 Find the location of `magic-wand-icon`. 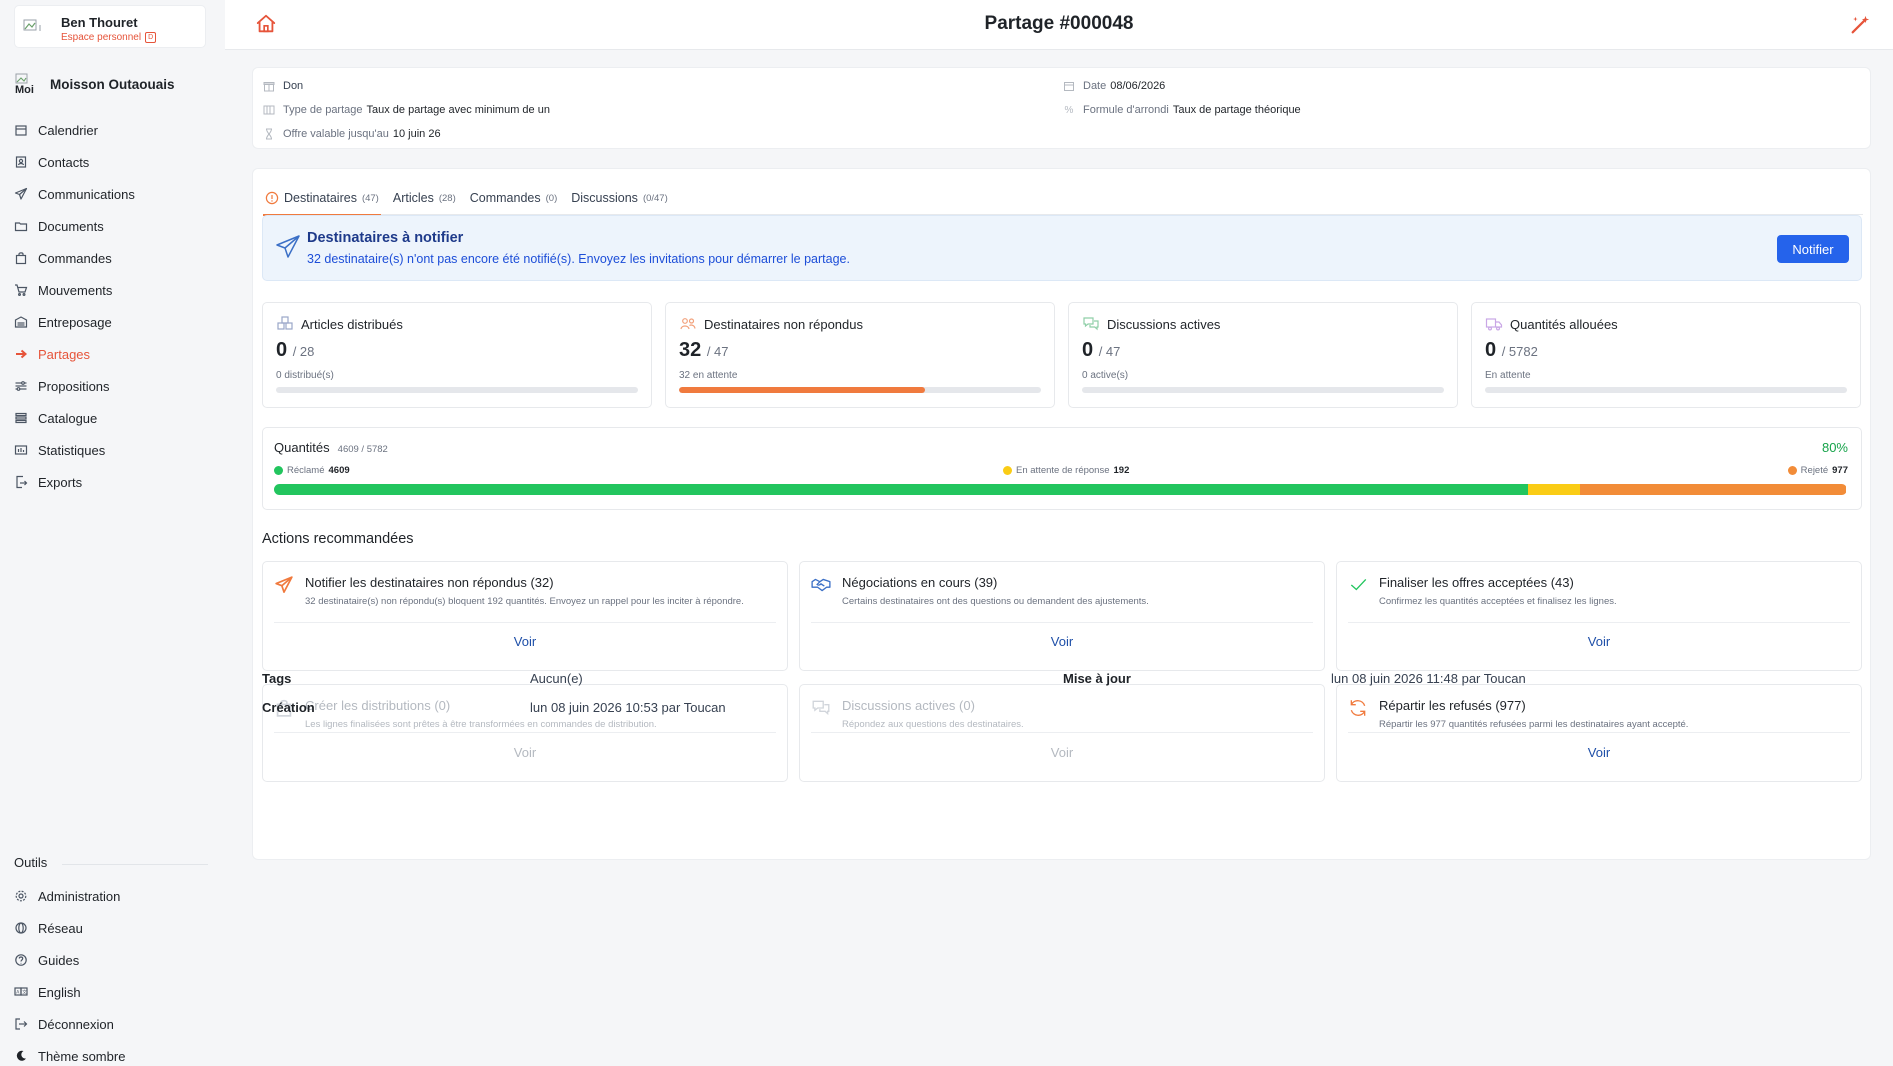

magic-wand-icon is located at coordinates (1860, 25).